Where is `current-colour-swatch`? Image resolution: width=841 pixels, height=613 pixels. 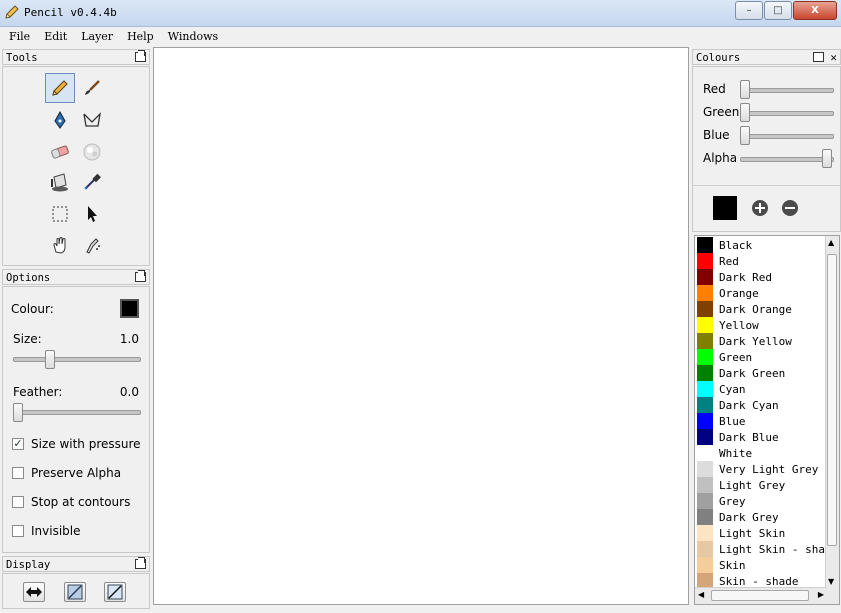 current-colour-swatch is located at coordinates (725, 208).